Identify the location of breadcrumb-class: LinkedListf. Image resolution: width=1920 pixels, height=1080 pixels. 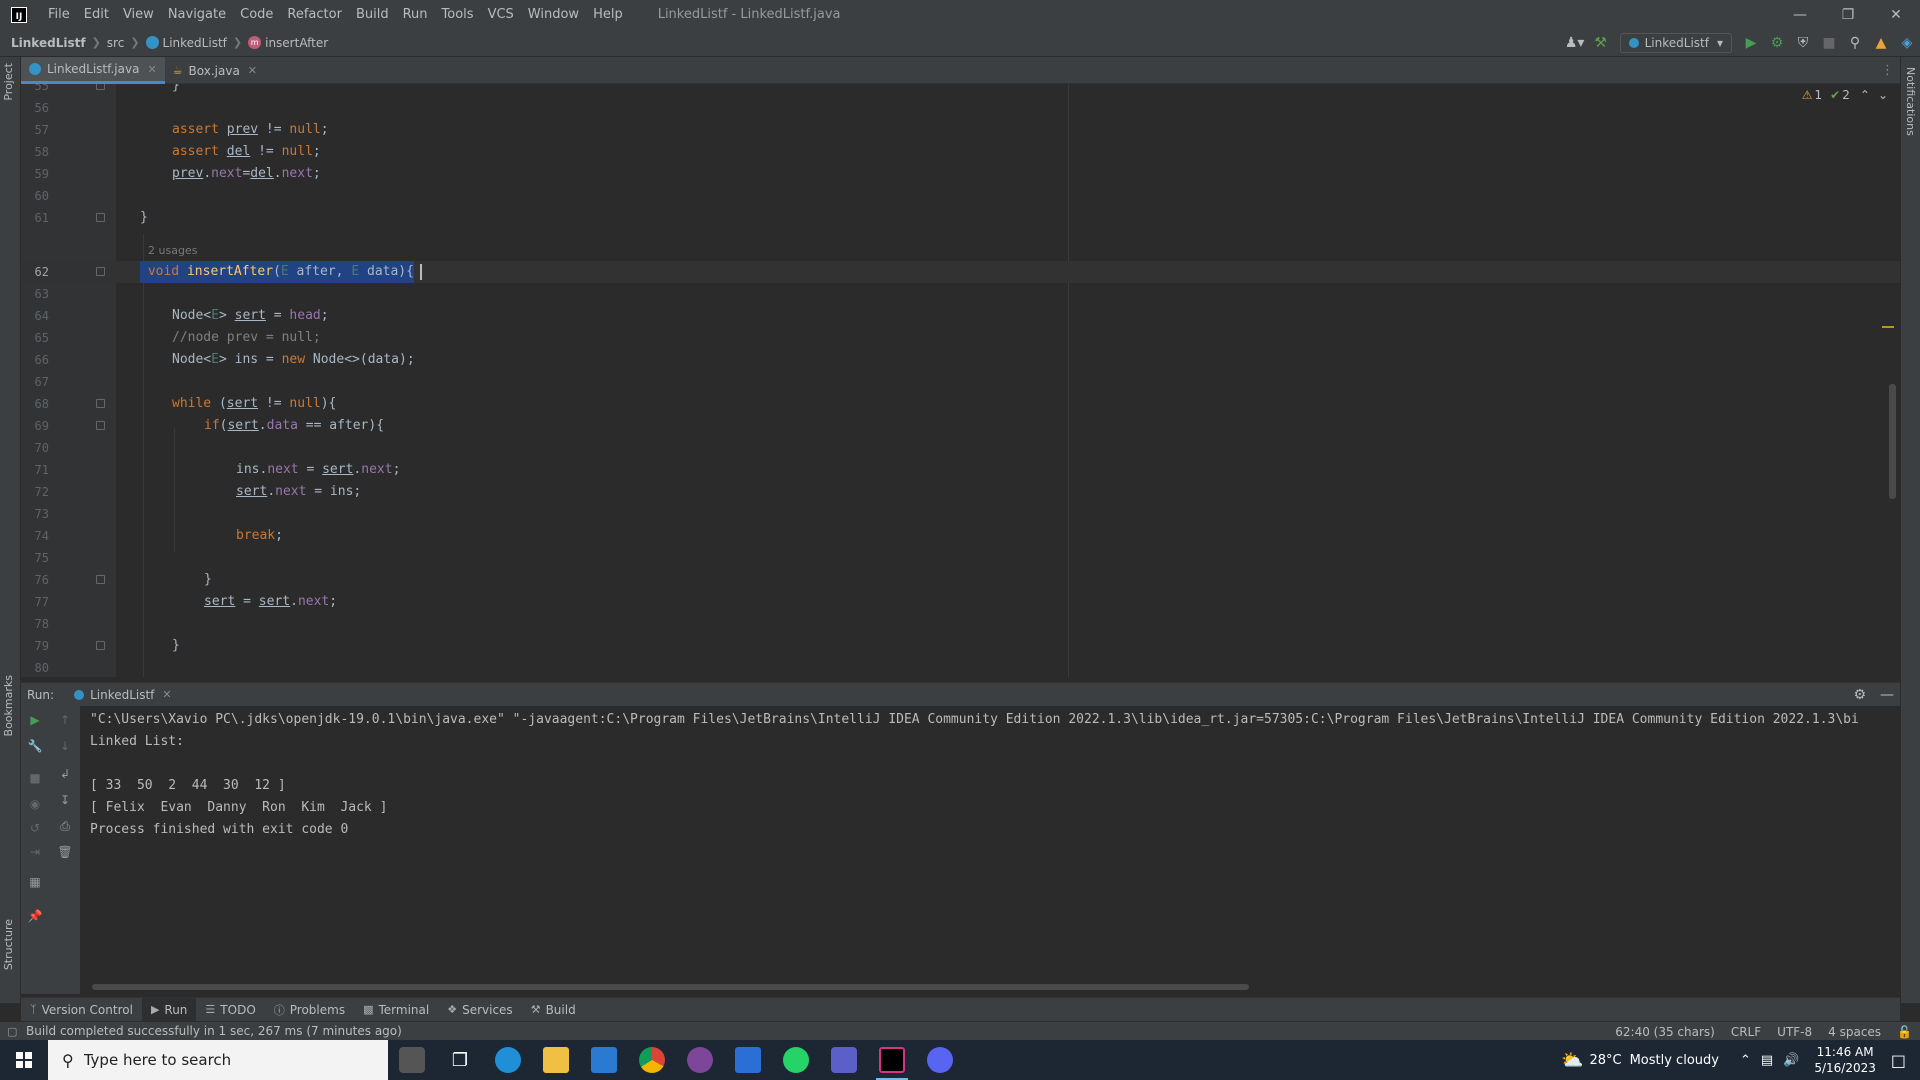
(186, 43).